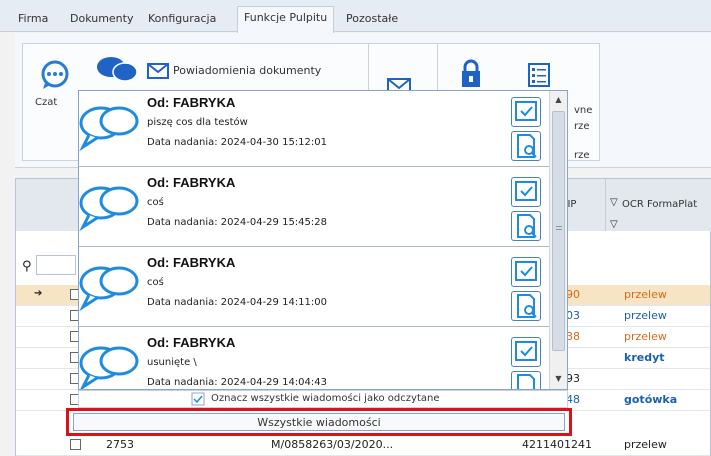  Describe the element at coordinates (101, 20) in the screenshot. I see `menu-dokumenty: Dokumenty` at that location.